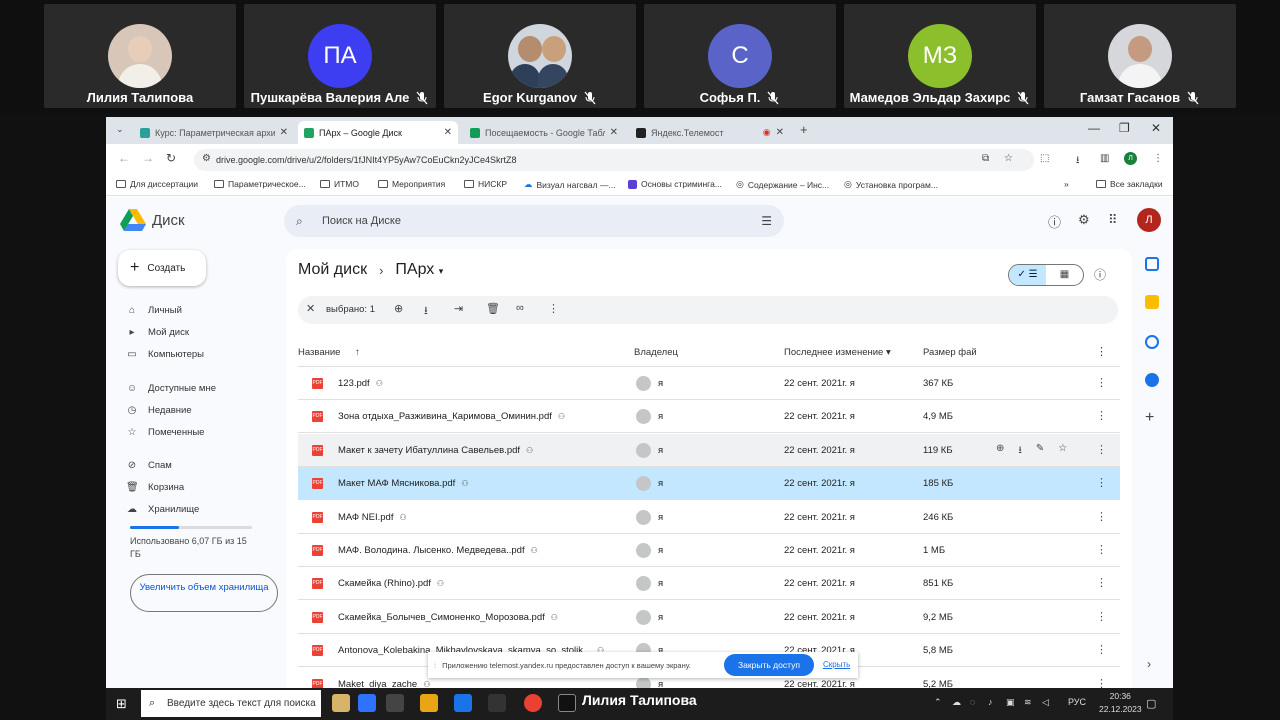 This screenshot has height=720, width=1280. What do you see at coordinates (395, 703) in the screenshot?
I see `task-view-icon` at bounding box center [395, 703].